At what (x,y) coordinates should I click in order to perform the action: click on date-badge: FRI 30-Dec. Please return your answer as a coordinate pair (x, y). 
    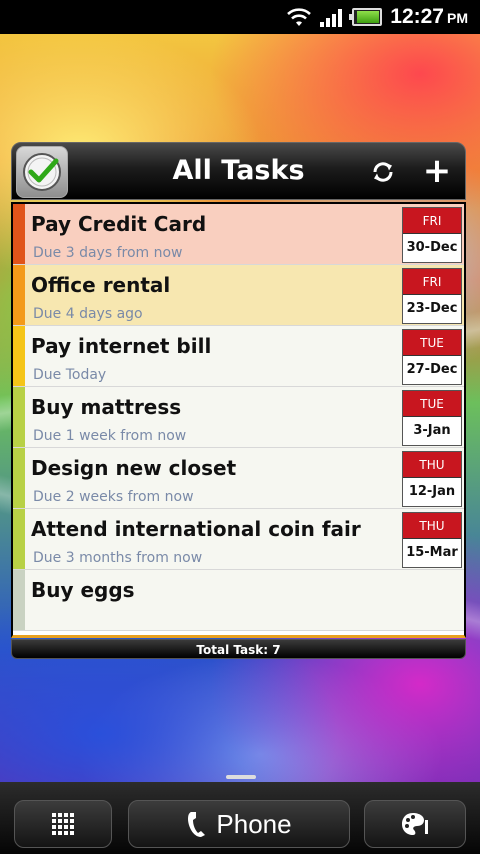
    Looking at the image, I should click on (432, 235).